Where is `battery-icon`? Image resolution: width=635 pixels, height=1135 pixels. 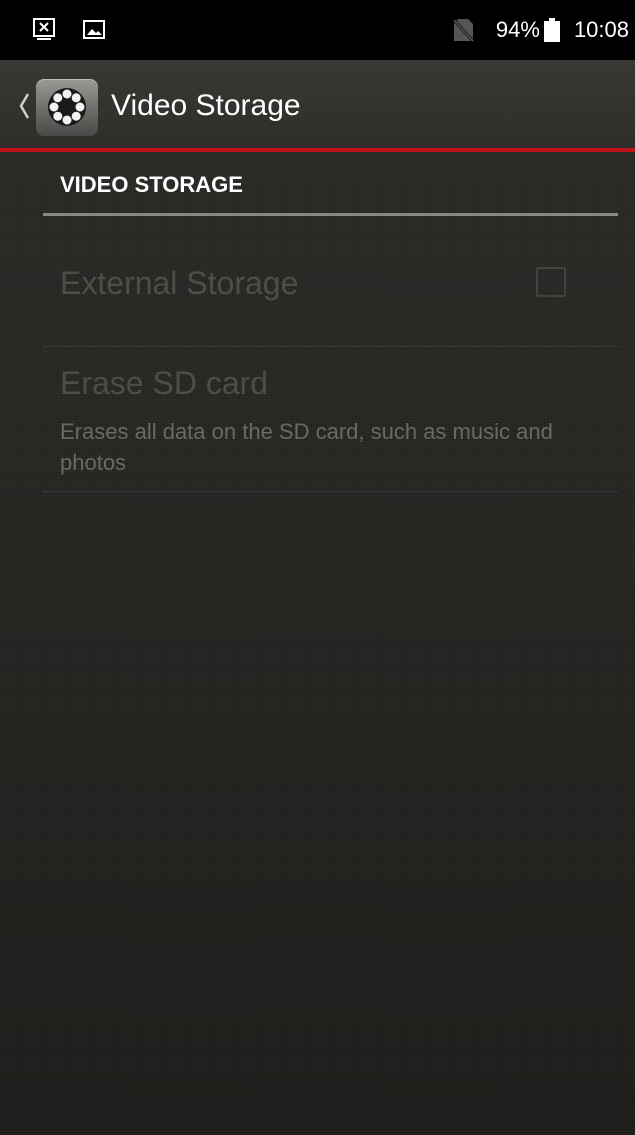
battery-icon is located at coordinates (551, 30).